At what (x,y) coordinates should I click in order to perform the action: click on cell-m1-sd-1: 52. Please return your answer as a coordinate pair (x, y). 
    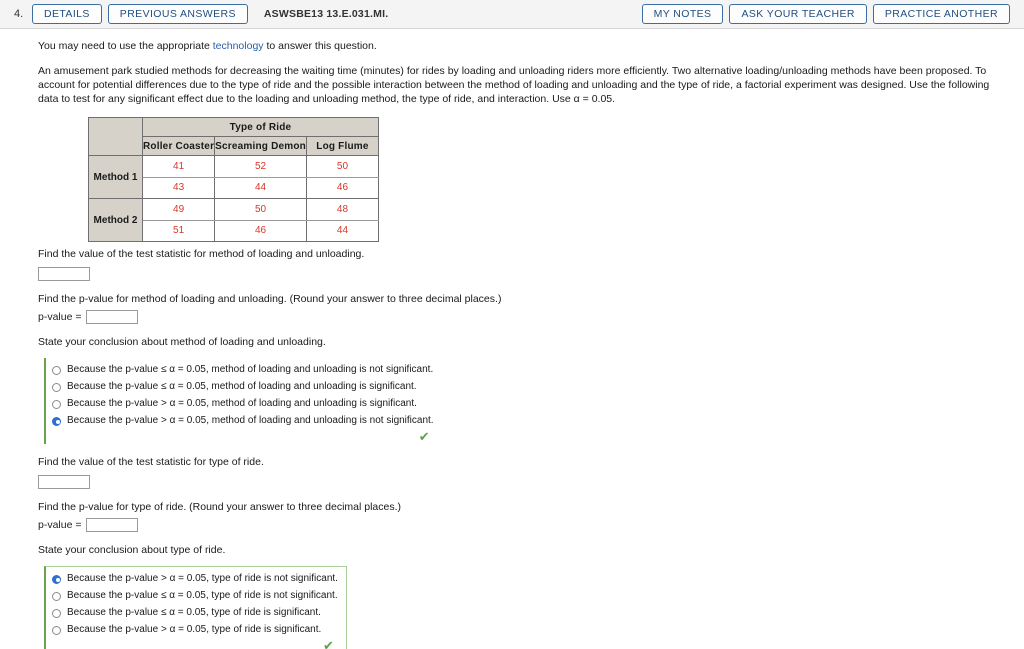
    Looking at the image, I should click on (260, 166).